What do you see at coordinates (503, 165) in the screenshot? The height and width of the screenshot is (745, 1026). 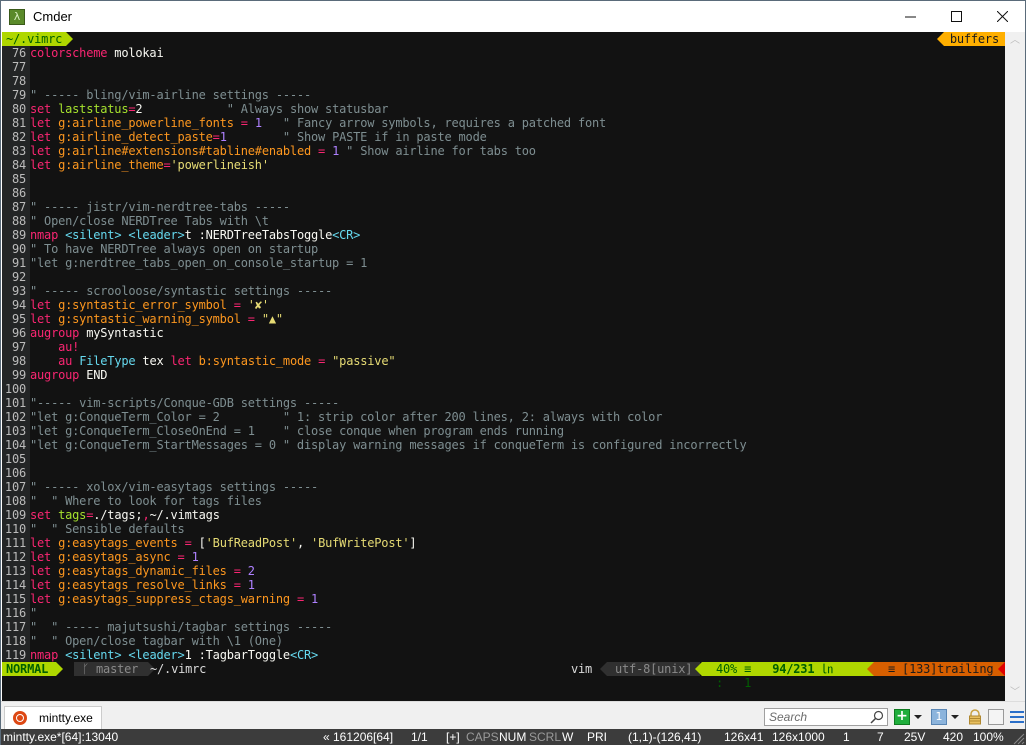 I see `code-line: 84 let g:airline_theme='powerlineish'` at bounding box center [503, 165].